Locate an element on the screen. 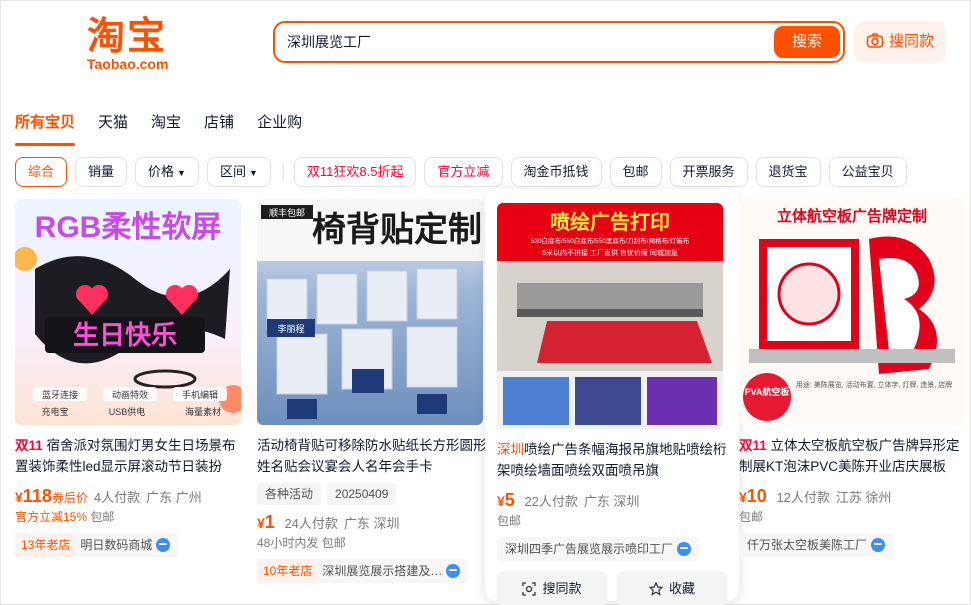  badge-usb: USB供电 is located at coordinates (127, 411).